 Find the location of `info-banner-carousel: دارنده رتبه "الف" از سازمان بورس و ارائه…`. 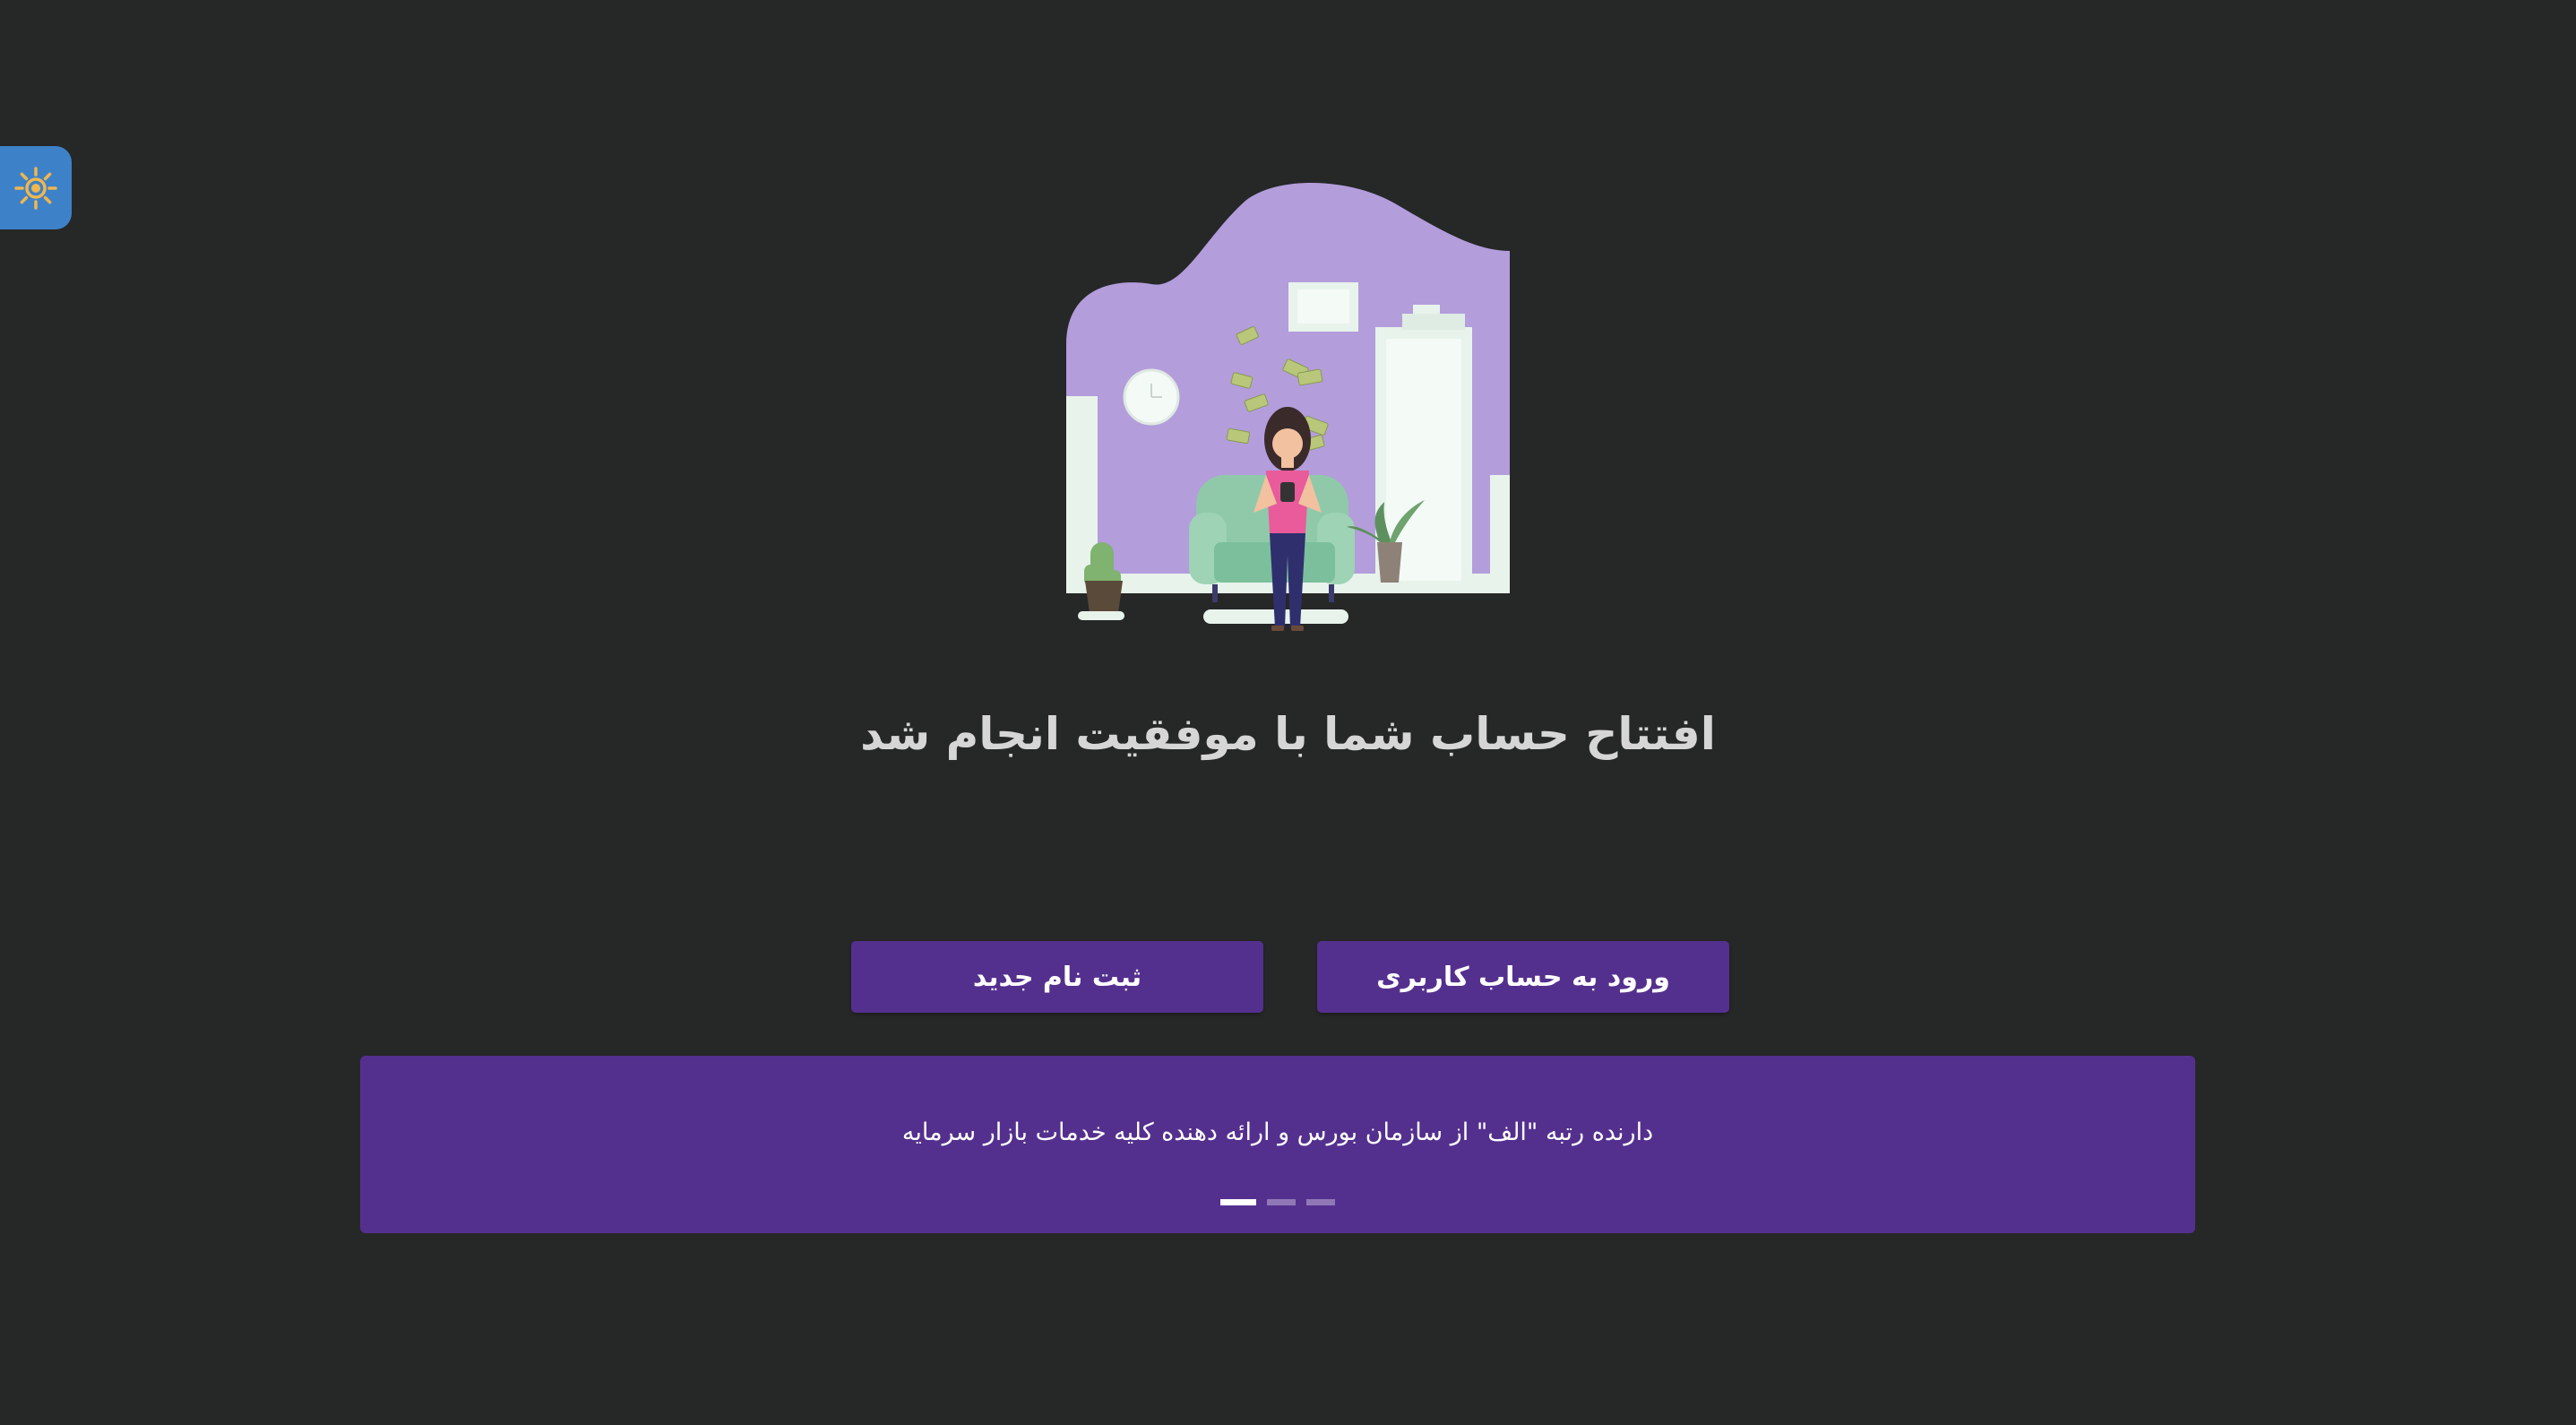

info-banner-carousel: دارنده رتبه "الف" از سازمان بورس و ارائه… is located at coordinates (1277, 1144).